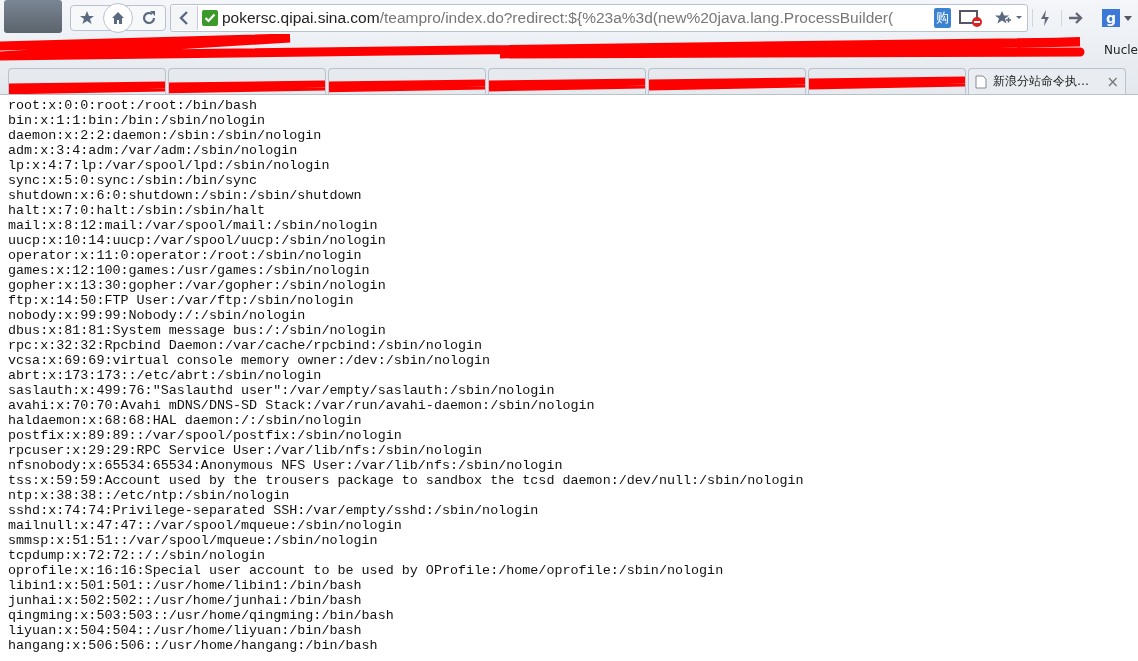 Image resolution: width=1138 pixels, height=661 pixels. What do you see at coordinates (197, 330) in the screenshot?
I see `text-line: dbus:x:81:81:System message bus:/:/sbin/nologin` at bounding box center [197, 330].